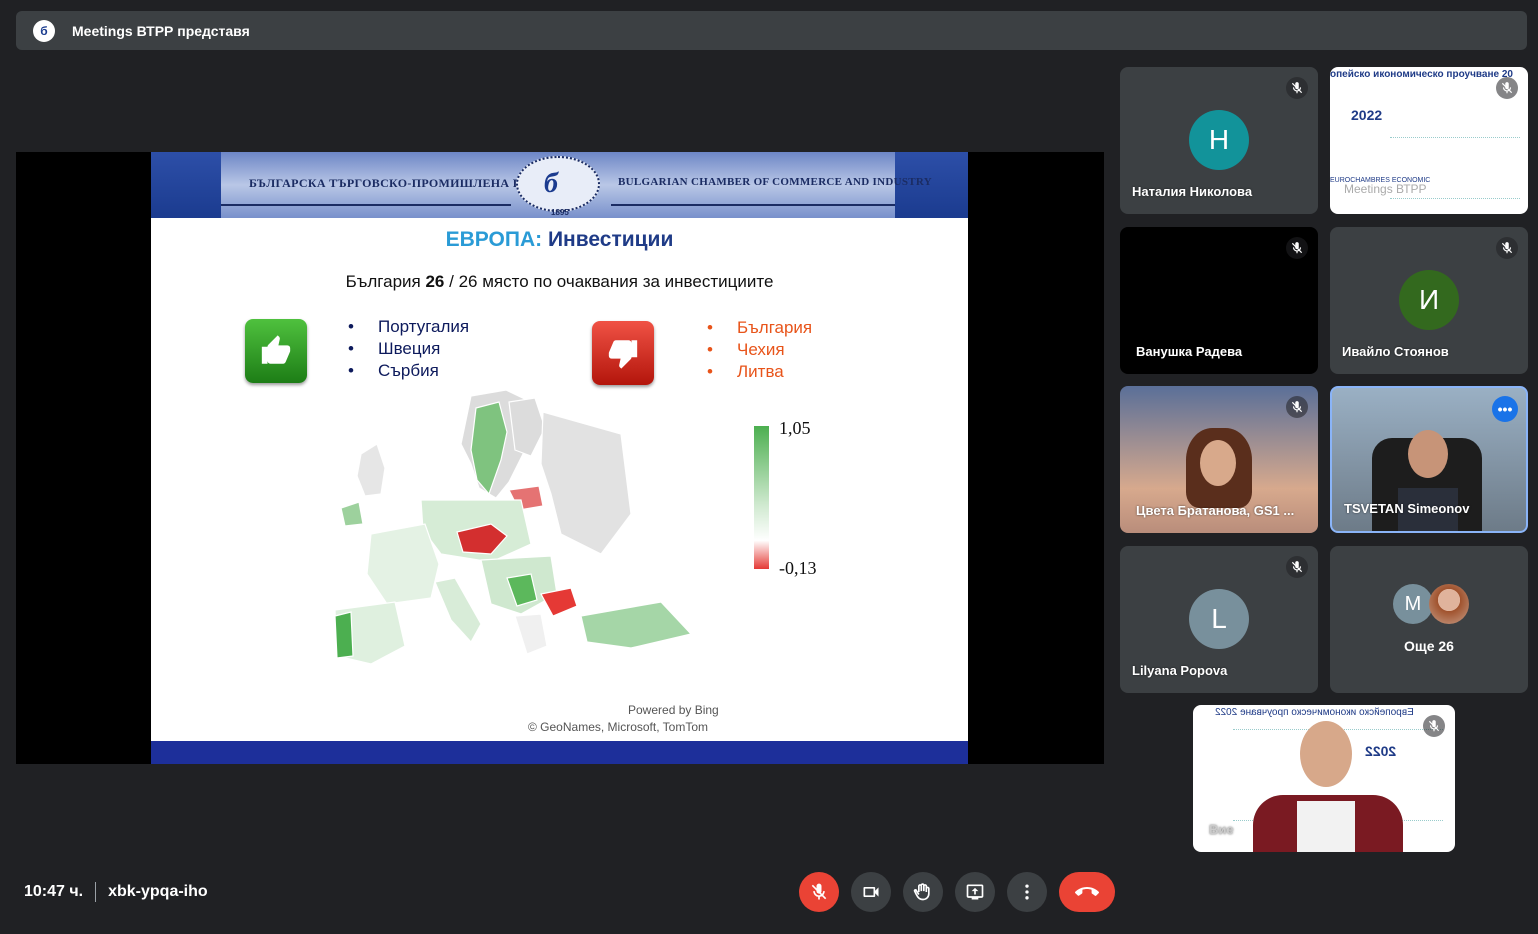 The width and height of the screenshot is (1538, 934). Describe the element at coordinates (513, 526) in the screenshot. I see `europe-choropleth-map` at that location.